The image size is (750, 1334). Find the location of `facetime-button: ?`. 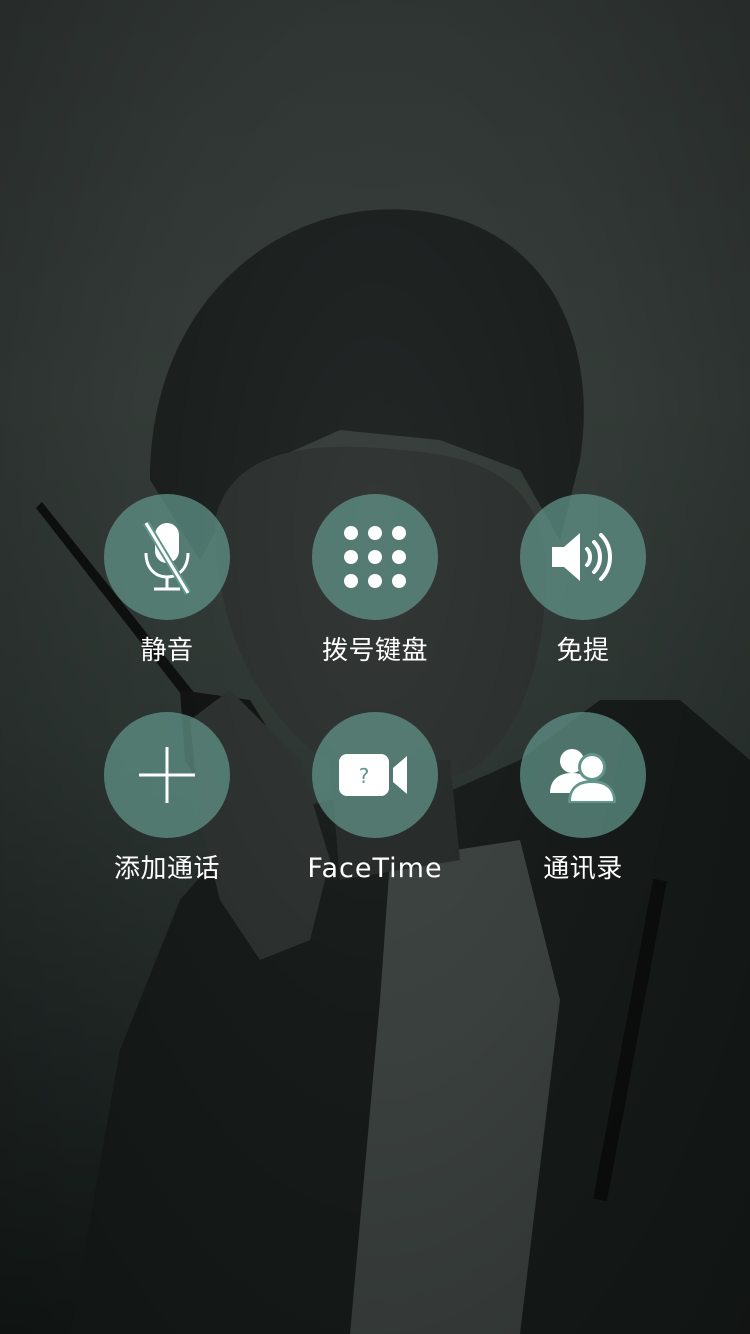

facetime-button: ? is located at coordinates (375, 775).